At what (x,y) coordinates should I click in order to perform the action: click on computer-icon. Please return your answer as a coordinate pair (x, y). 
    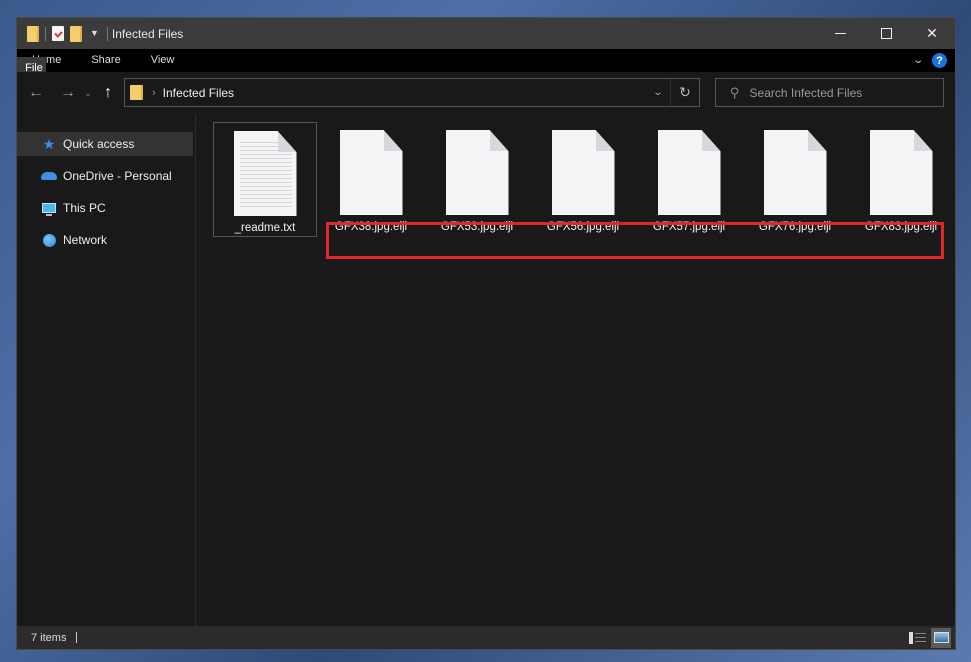
    Looking at the image, I should click on (49, 209).